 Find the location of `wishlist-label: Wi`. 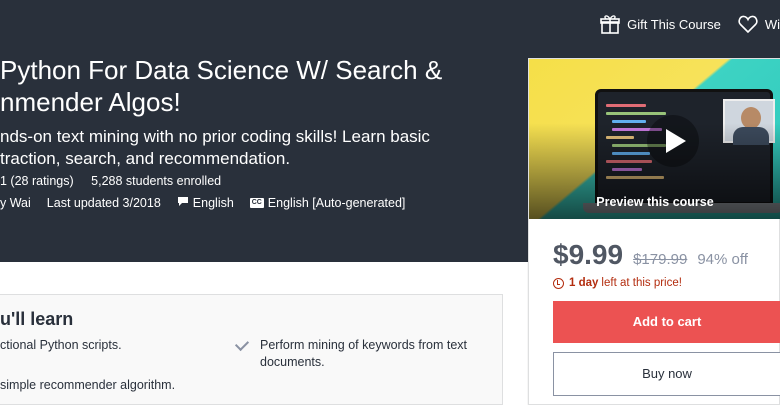

wishlist-label: Wi is located at coordinates (772, 24).